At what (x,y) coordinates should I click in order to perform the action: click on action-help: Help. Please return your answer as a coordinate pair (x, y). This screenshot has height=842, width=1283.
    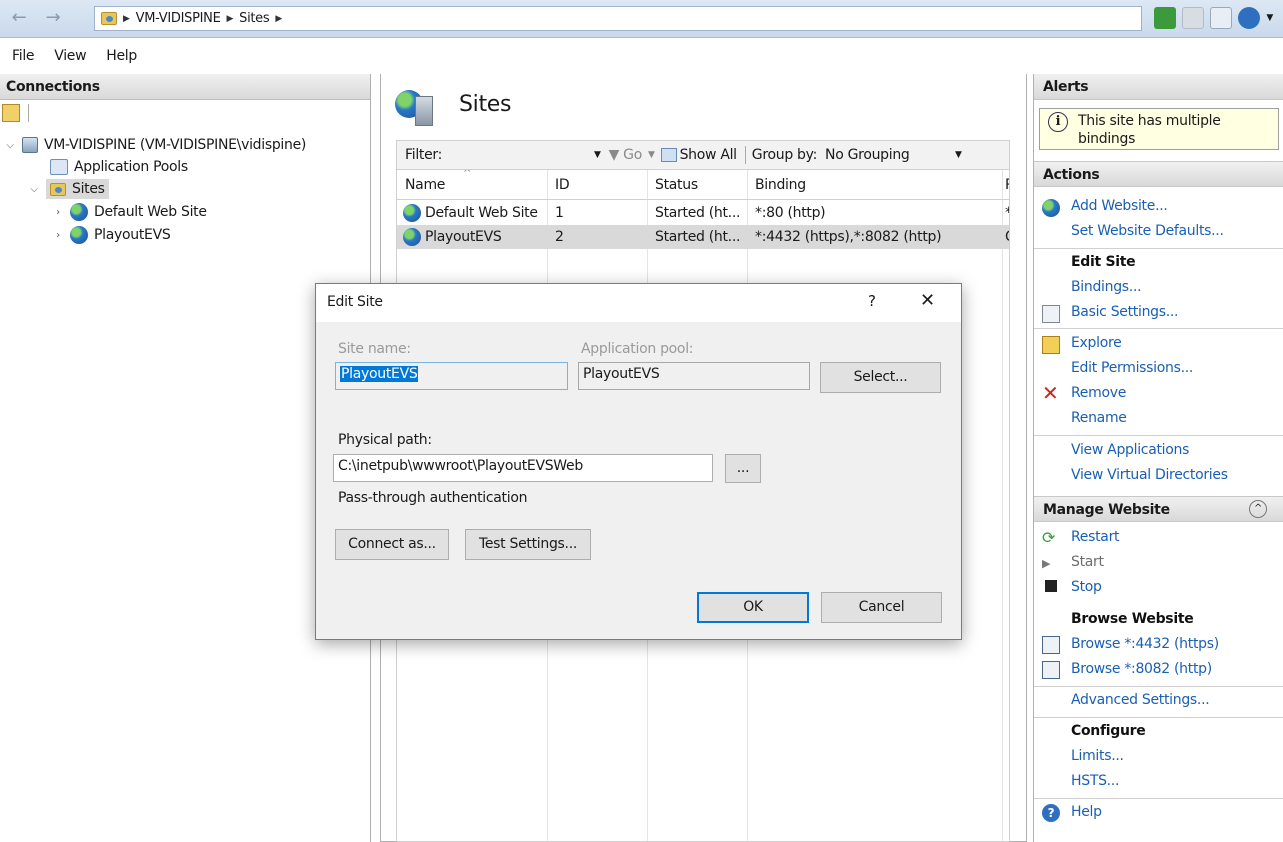
    Looking at the image, I should click on (1086, 812).